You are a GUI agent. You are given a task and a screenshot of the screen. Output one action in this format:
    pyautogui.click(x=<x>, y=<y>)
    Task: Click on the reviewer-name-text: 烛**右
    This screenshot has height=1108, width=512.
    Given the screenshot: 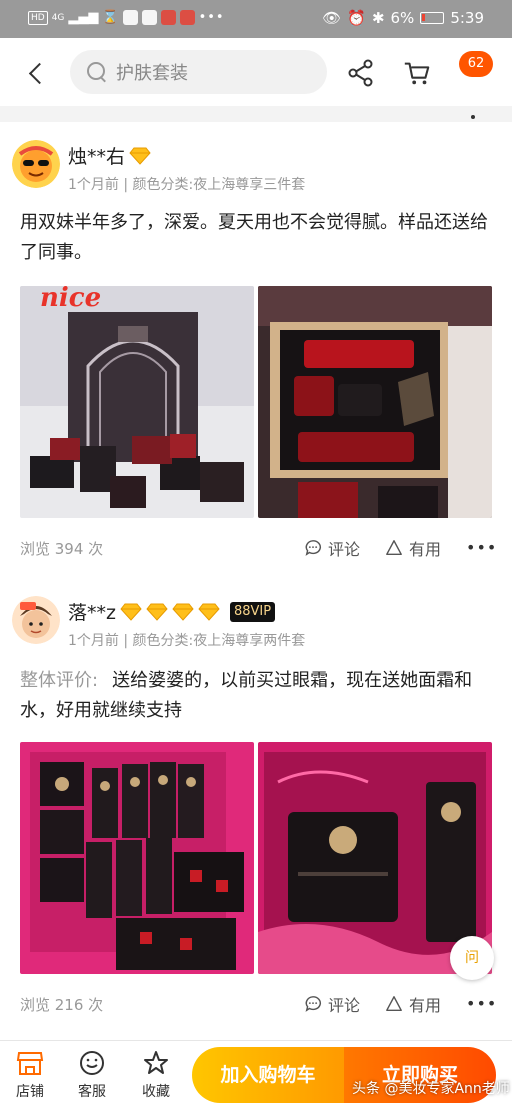 What is the action you would take?
    pyautogui.click(x=97, y=157)
    